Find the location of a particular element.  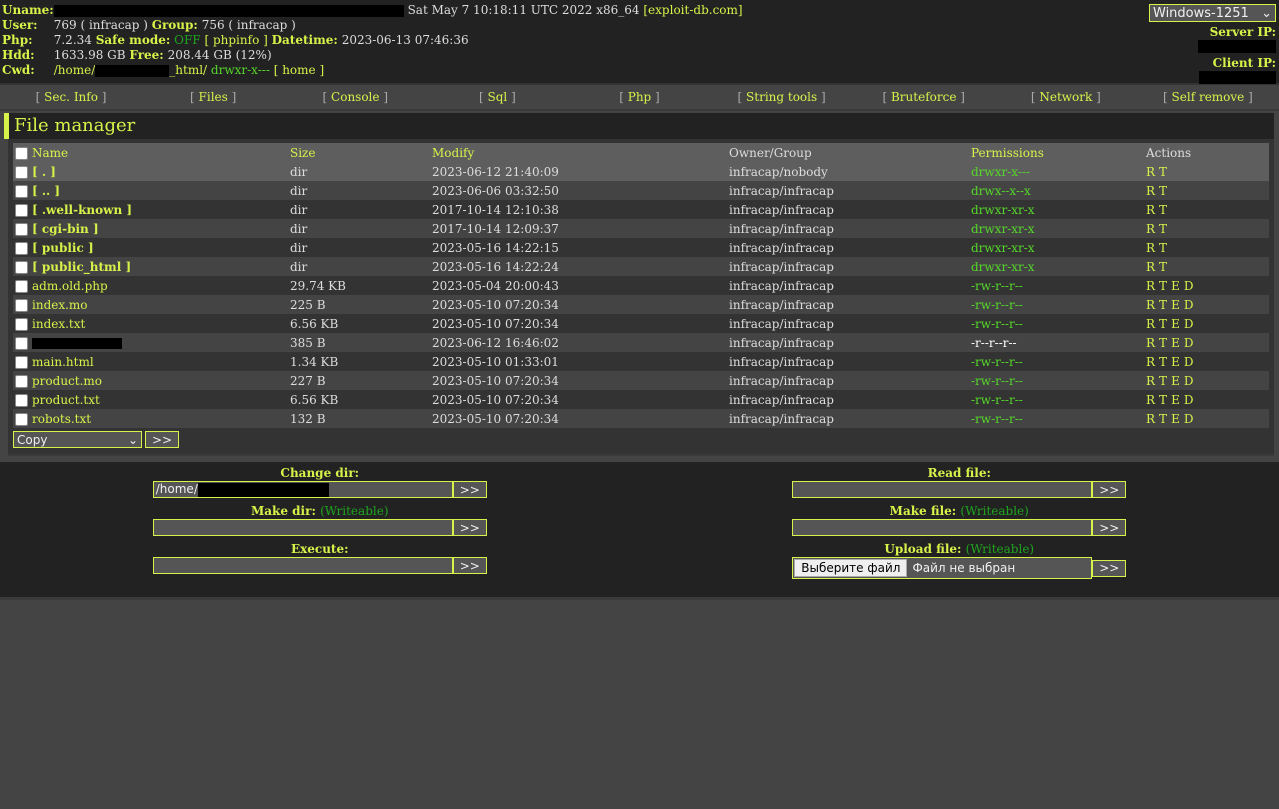

nav-network: [ Network ] is located at coordinates (1066, 97).